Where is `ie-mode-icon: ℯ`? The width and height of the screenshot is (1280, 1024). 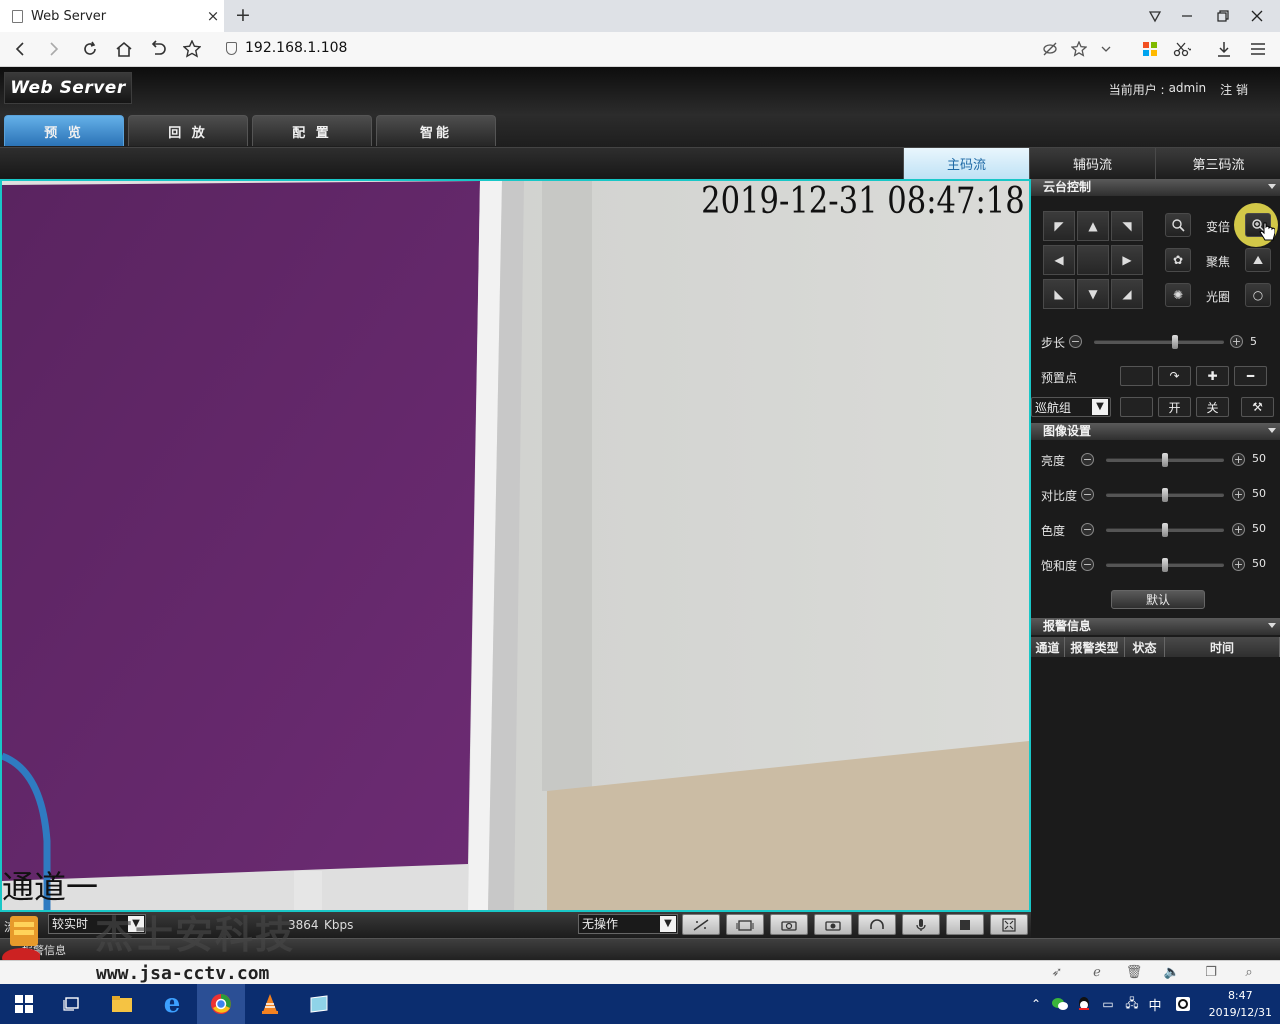 ie-mode-icon: ℯ is located at coordinates (1097, 973).